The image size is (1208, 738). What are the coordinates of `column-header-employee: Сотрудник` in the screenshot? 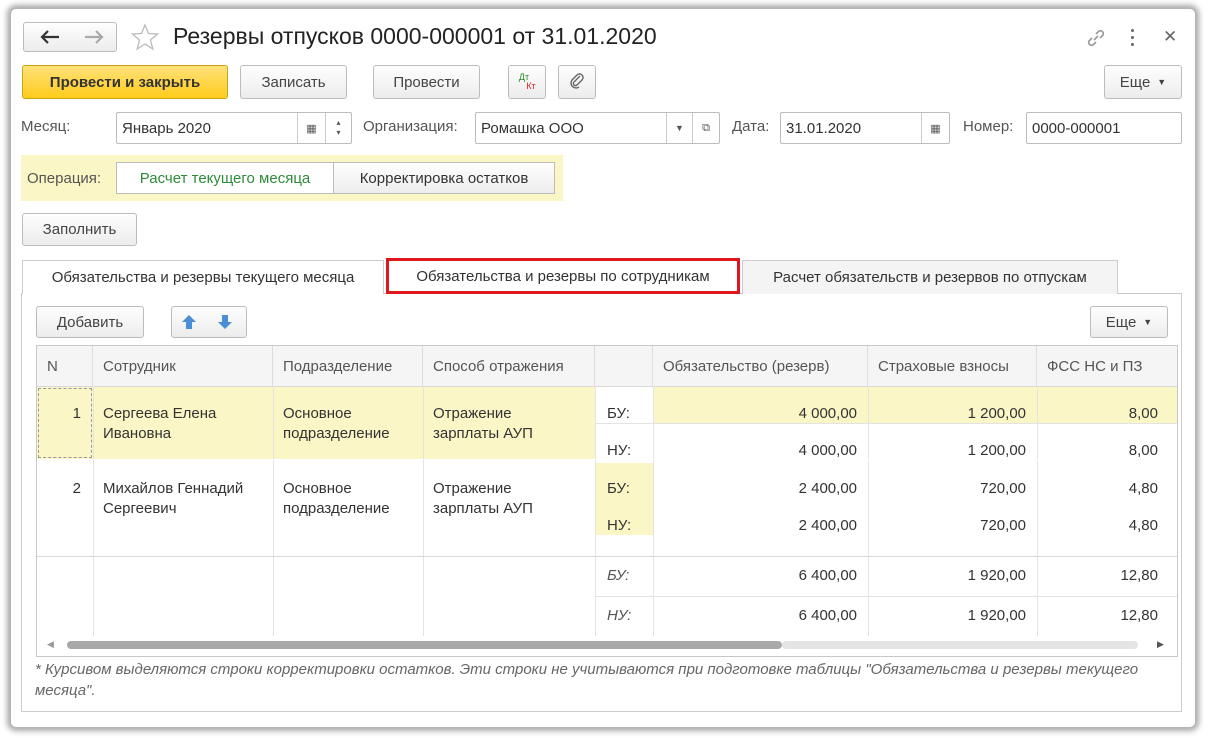 It's located at (183, 366).